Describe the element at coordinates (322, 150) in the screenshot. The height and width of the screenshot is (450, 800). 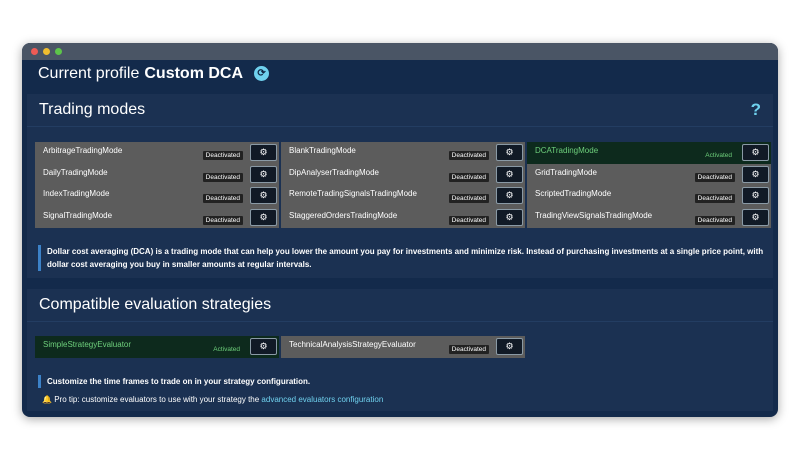
I see `trading-mode-name: BlankTradingMode` at that location.